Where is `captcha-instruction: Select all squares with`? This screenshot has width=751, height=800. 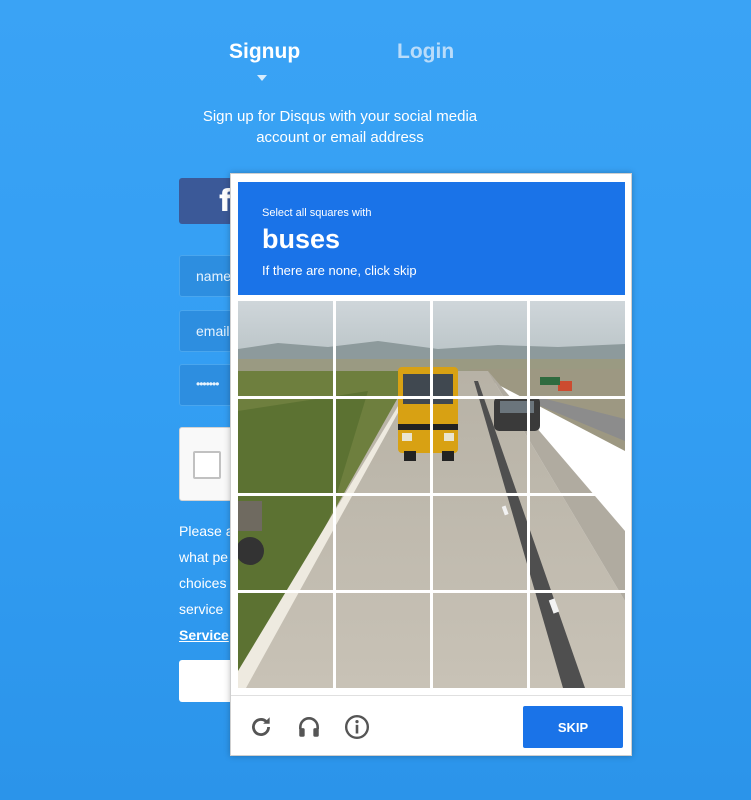
captcha-instruction: Select all squares with is located at coordinates (317, 213).